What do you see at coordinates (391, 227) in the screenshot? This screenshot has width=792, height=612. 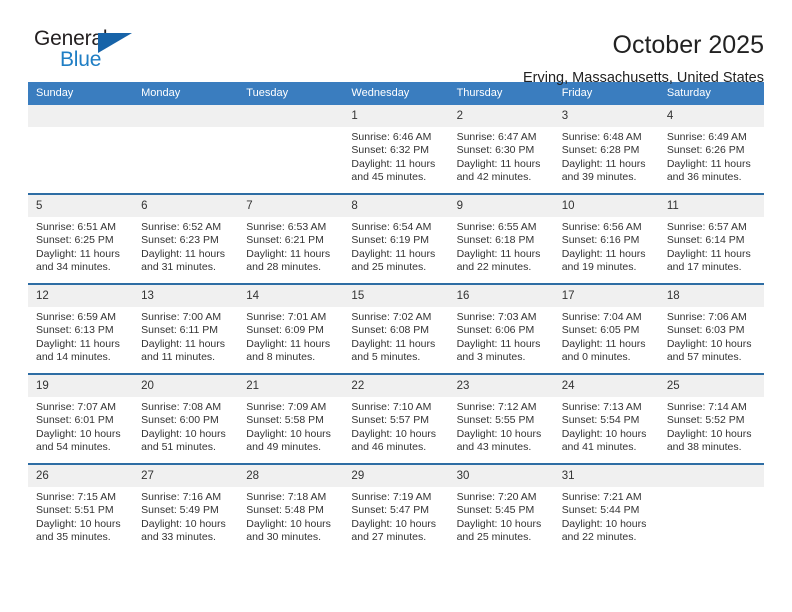 I see `sunrise-text: Sunrise: 6:54 AM` at bounding box center [391, 227].